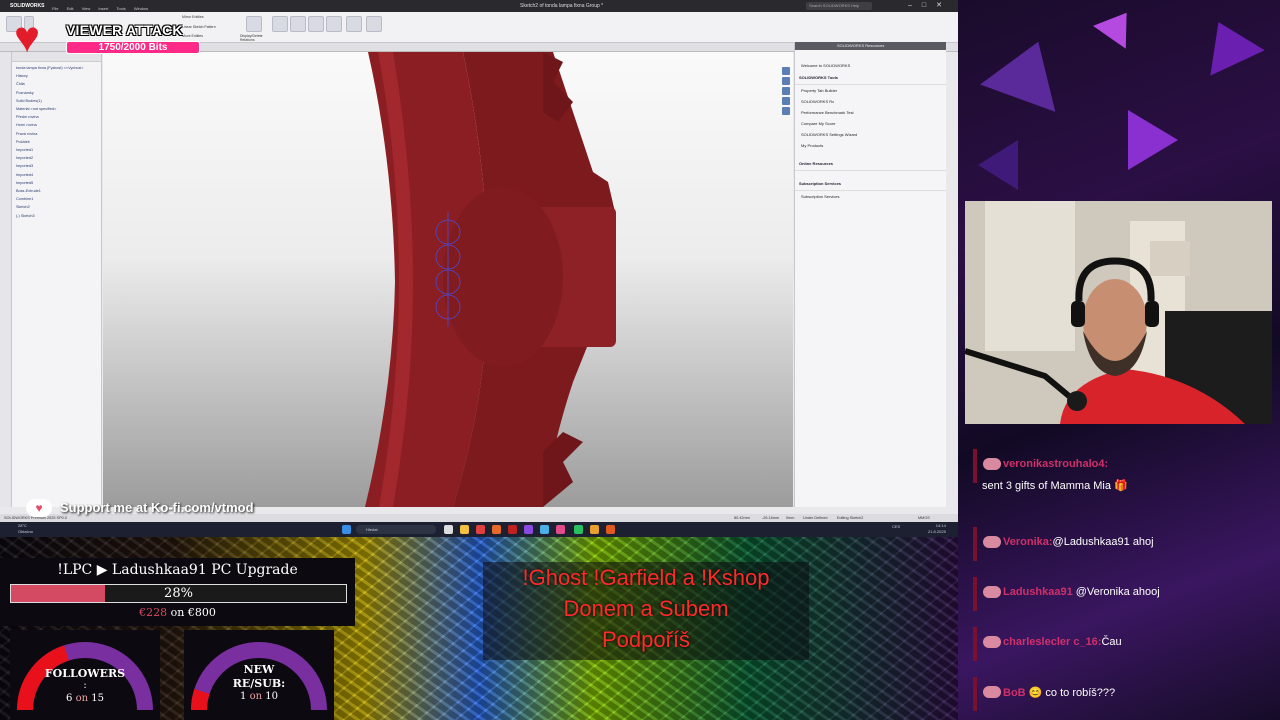 The width and height of the screenshot is (1280, 720). I want to click on app-icon, so click(528, 529).